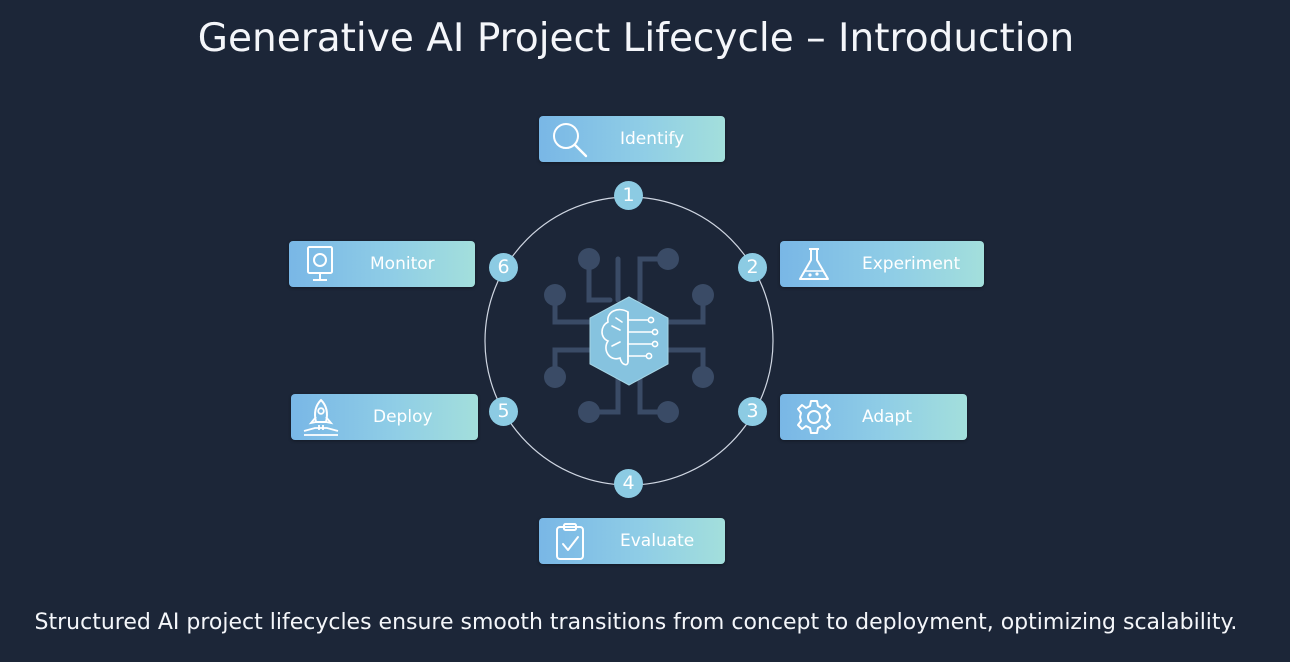  Describe the element at coordinates (657, 541) in the screenshot. I see `step-label: Evaluate` at that location.